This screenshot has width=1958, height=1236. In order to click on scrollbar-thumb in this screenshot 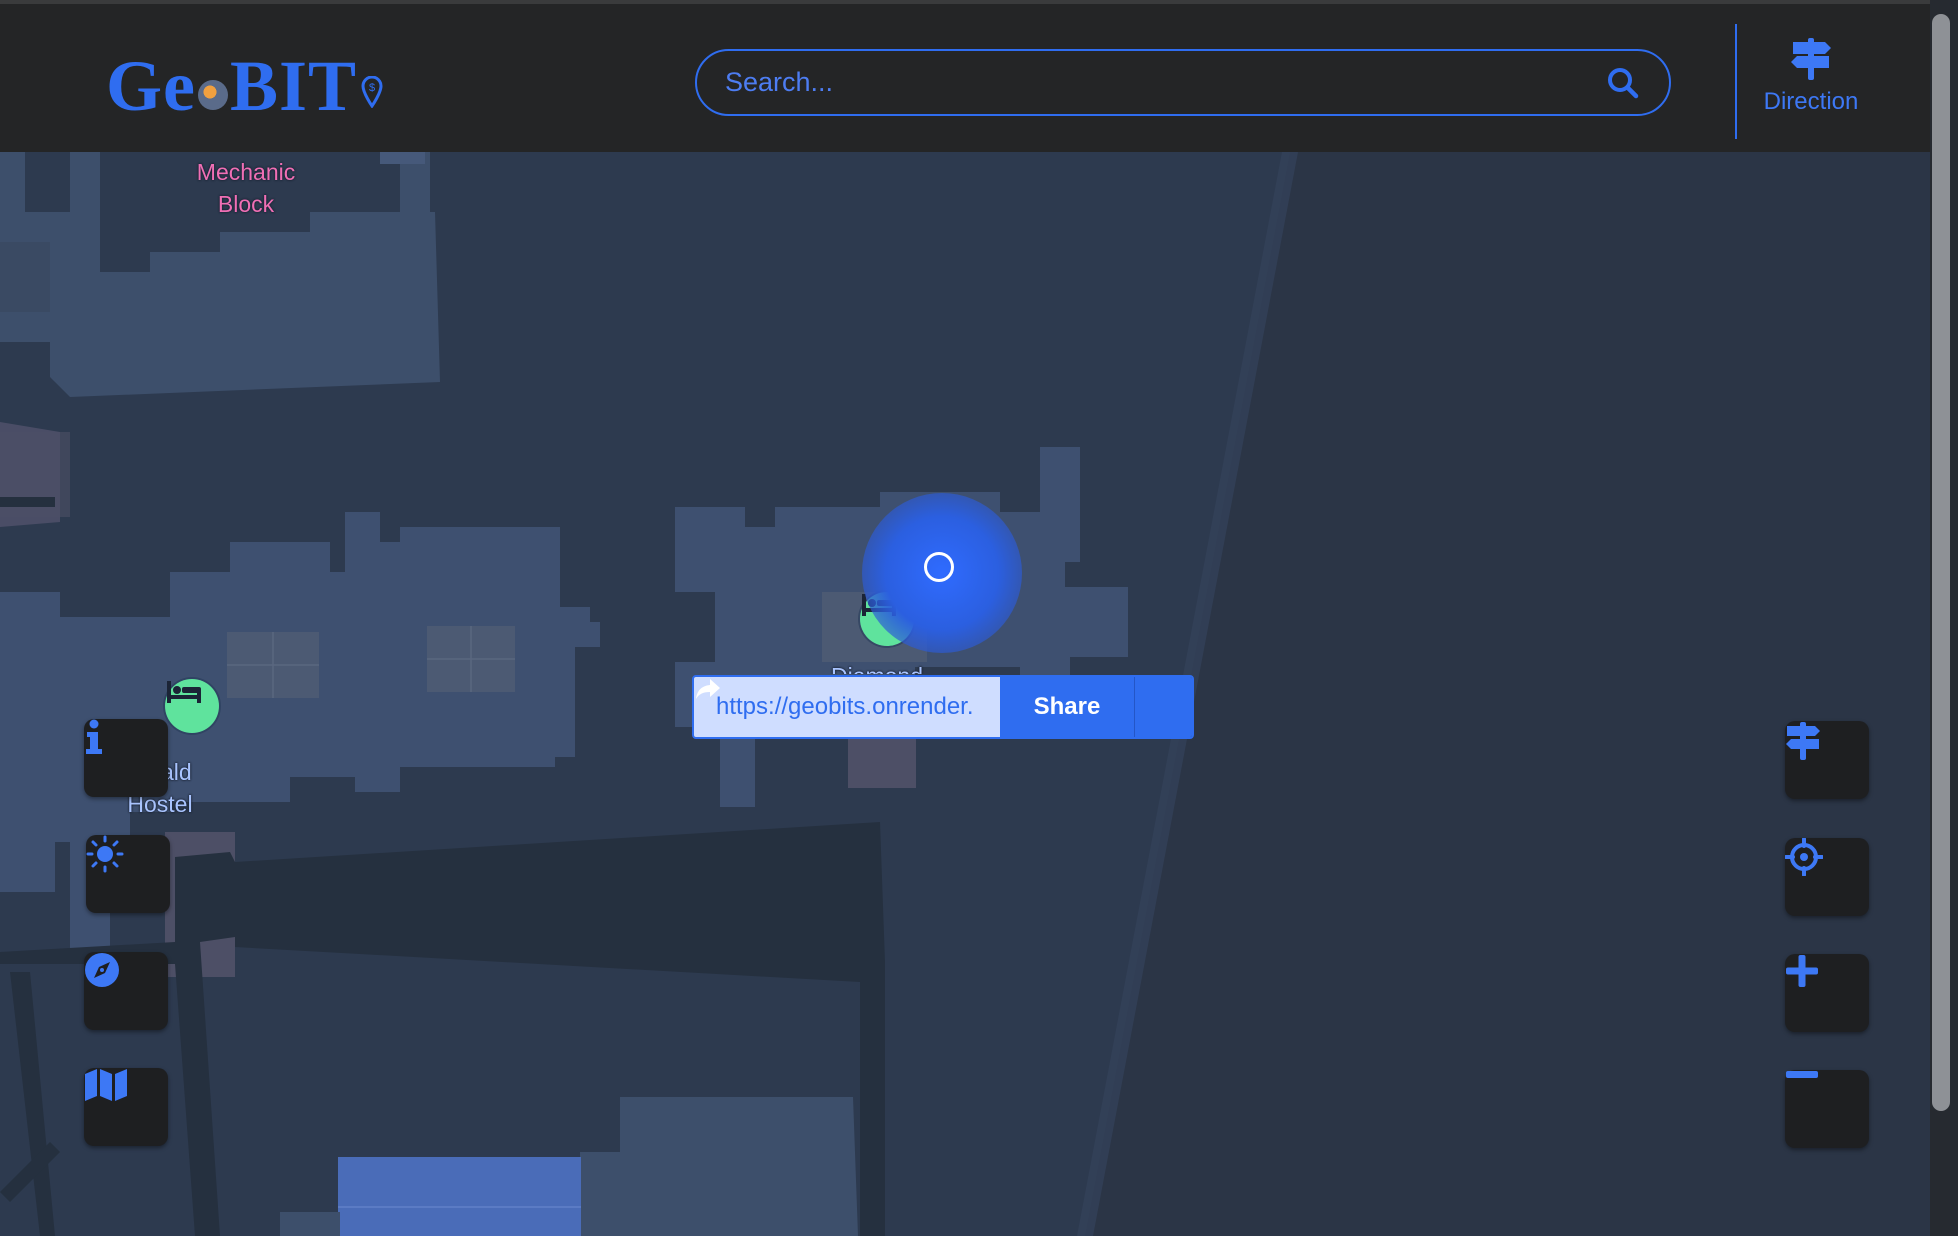, I will do `click(1941, 562)`.